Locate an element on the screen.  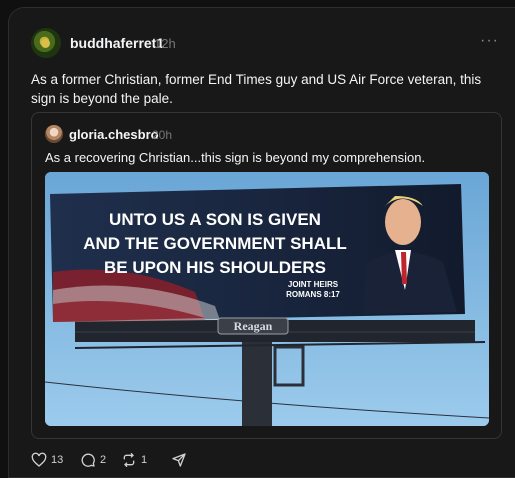
quoted-avatar is located at coordinates (54, 134).